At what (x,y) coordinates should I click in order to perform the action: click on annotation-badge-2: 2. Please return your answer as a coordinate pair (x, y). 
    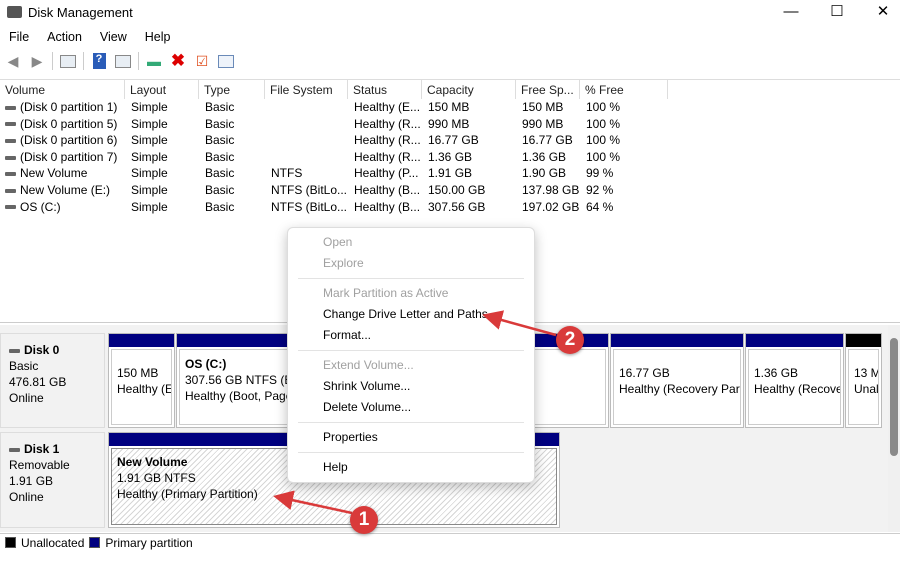
    Looking at the image, I should click on (570, 340).